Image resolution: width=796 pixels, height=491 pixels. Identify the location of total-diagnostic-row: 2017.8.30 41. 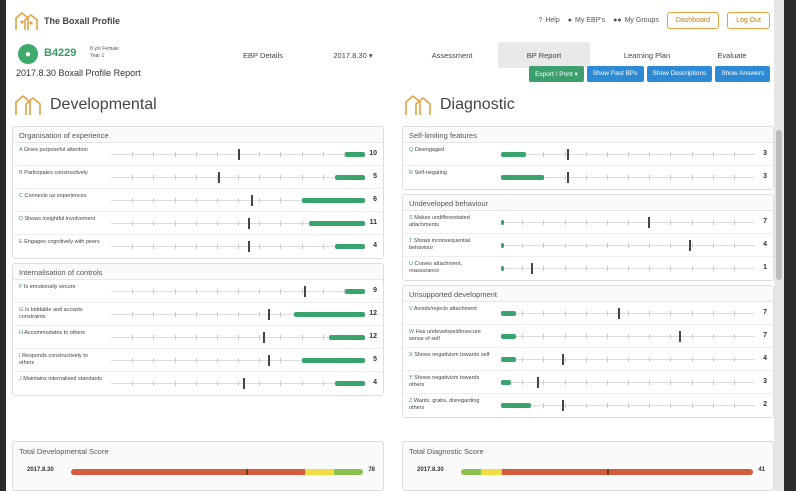
(588, 472).